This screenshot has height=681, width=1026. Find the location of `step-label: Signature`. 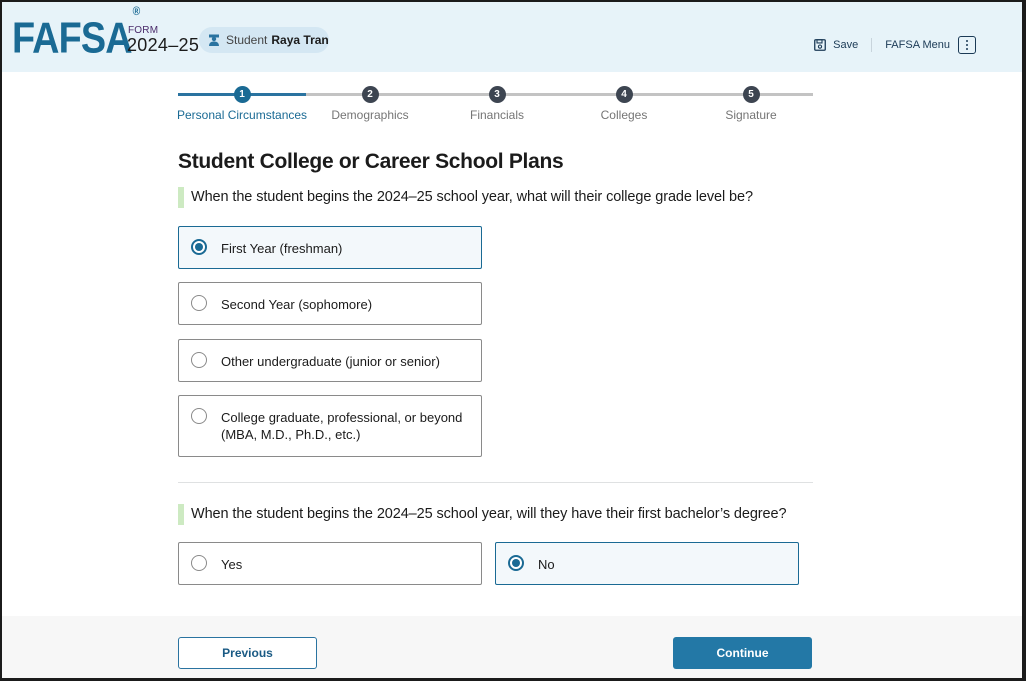

step-label: Signature is located at coordinates (751, 115).